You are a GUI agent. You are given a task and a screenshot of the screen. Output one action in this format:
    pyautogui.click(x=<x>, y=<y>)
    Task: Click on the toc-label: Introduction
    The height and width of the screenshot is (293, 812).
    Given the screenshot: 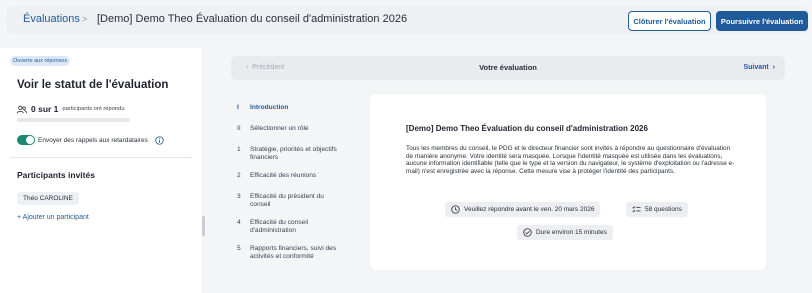 What is the action you would take?
    pyautogui.click(x=269, y=107)
    